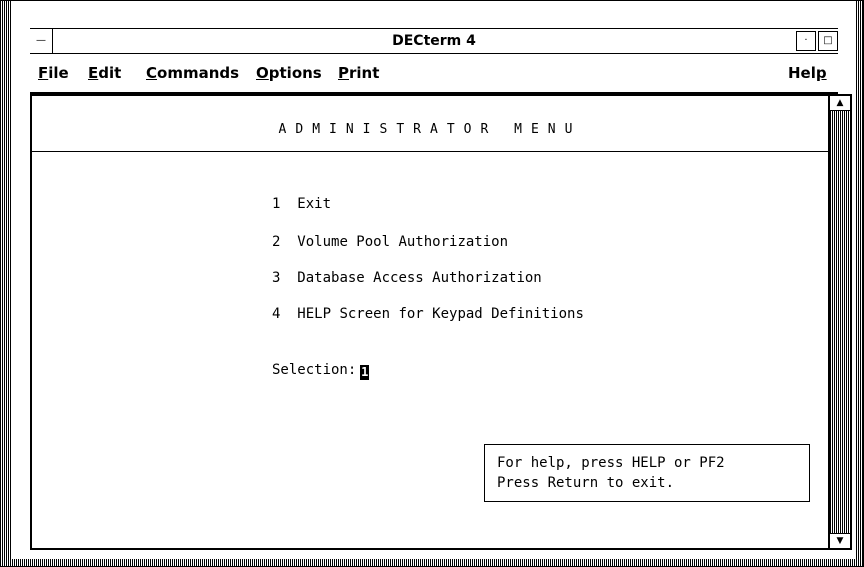  What do you see at coordinates (840, 540) in the screenshot?
I see `scroll-down-arrow-icon: ▼` at bounding box center [840, 540].